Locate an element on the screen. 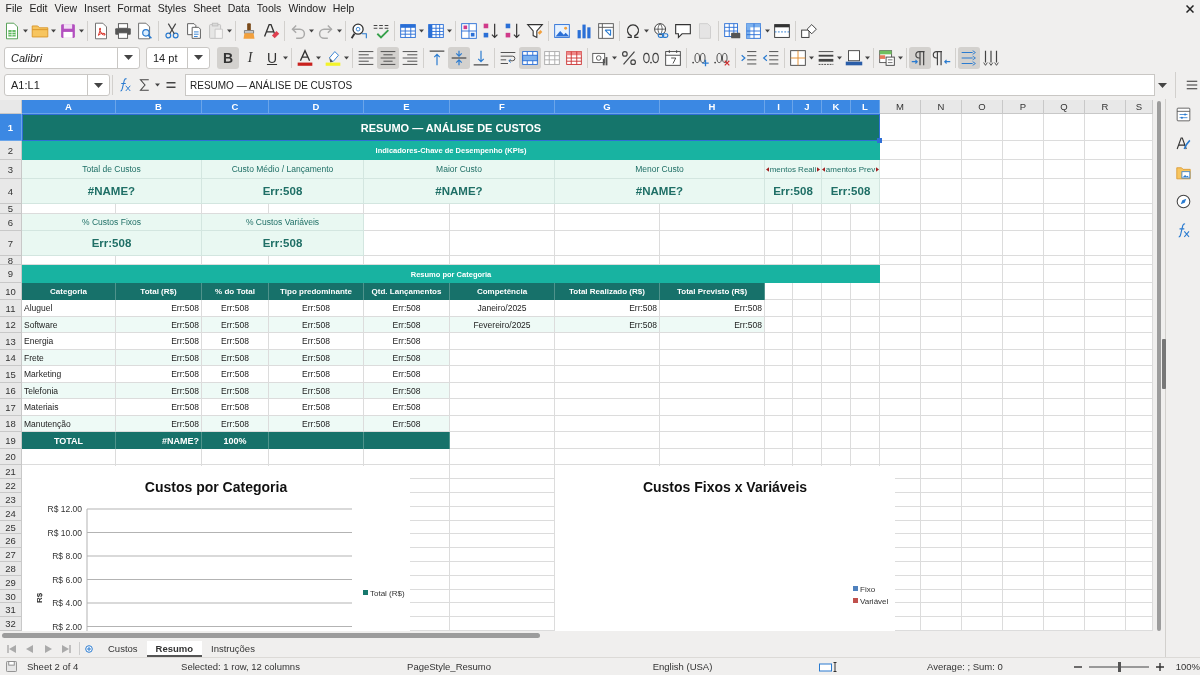 This screenshot has width=1200, height=675. menu-item: Tools is located at coordinates (269, 8).